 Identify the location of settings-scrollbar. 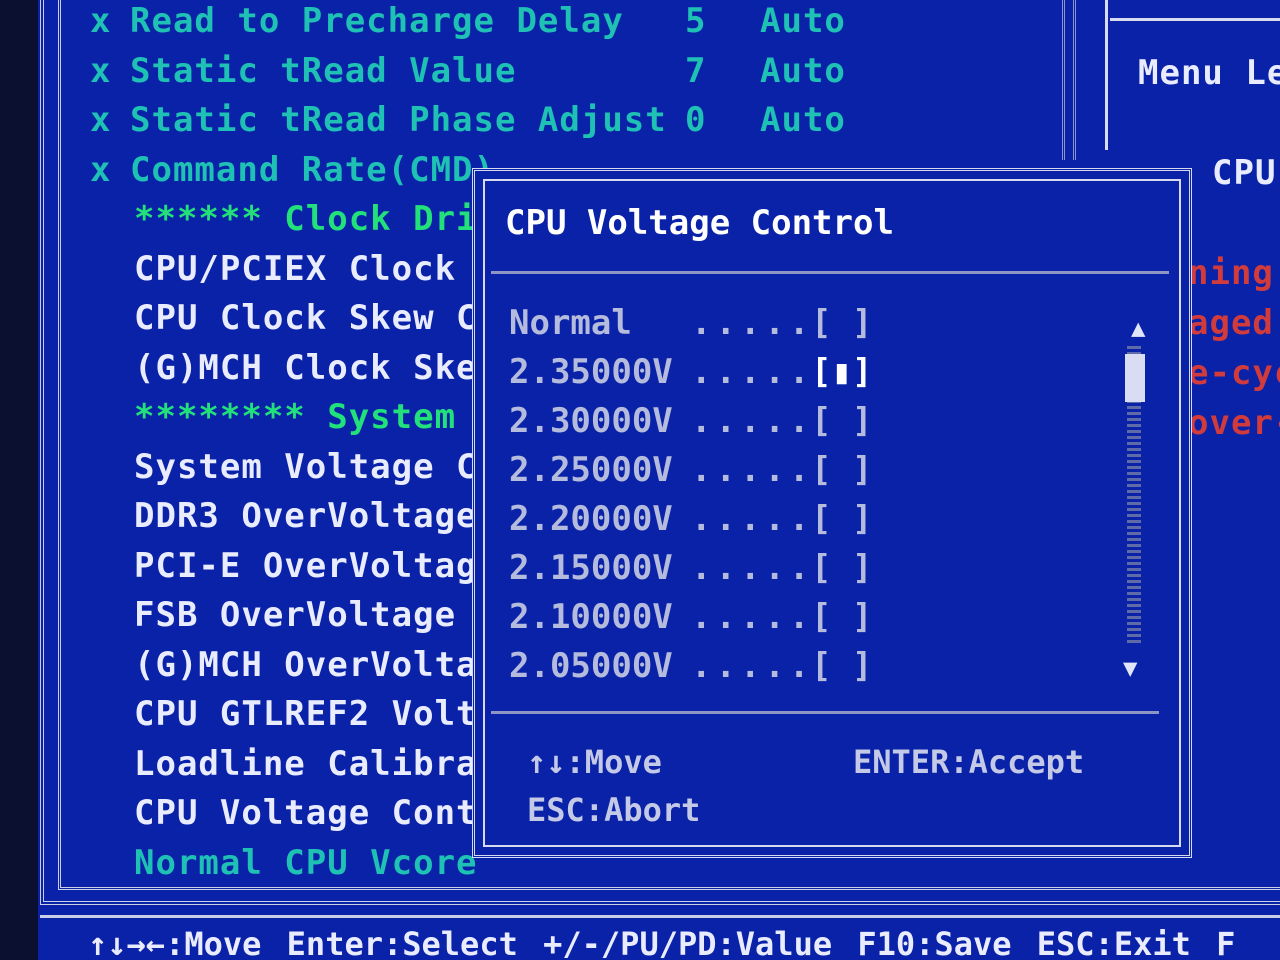
(1069, 80).